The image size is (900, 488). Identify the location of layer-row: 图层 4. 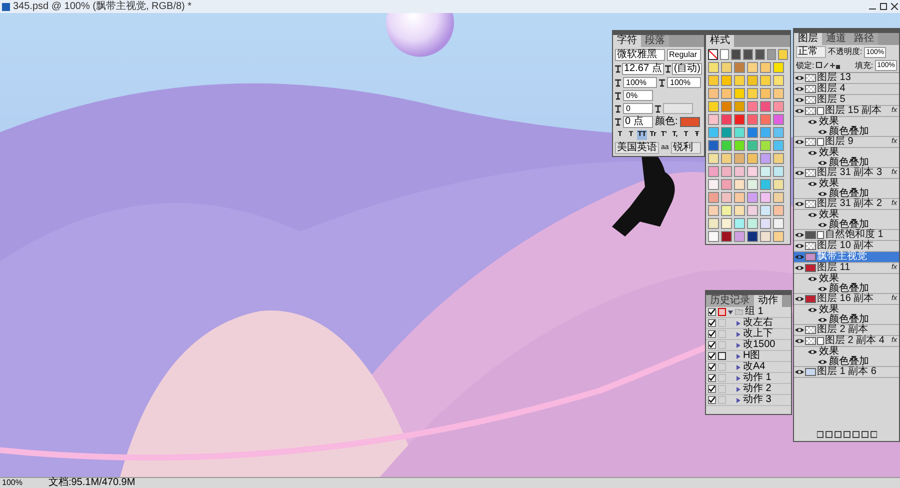
(846, 89).